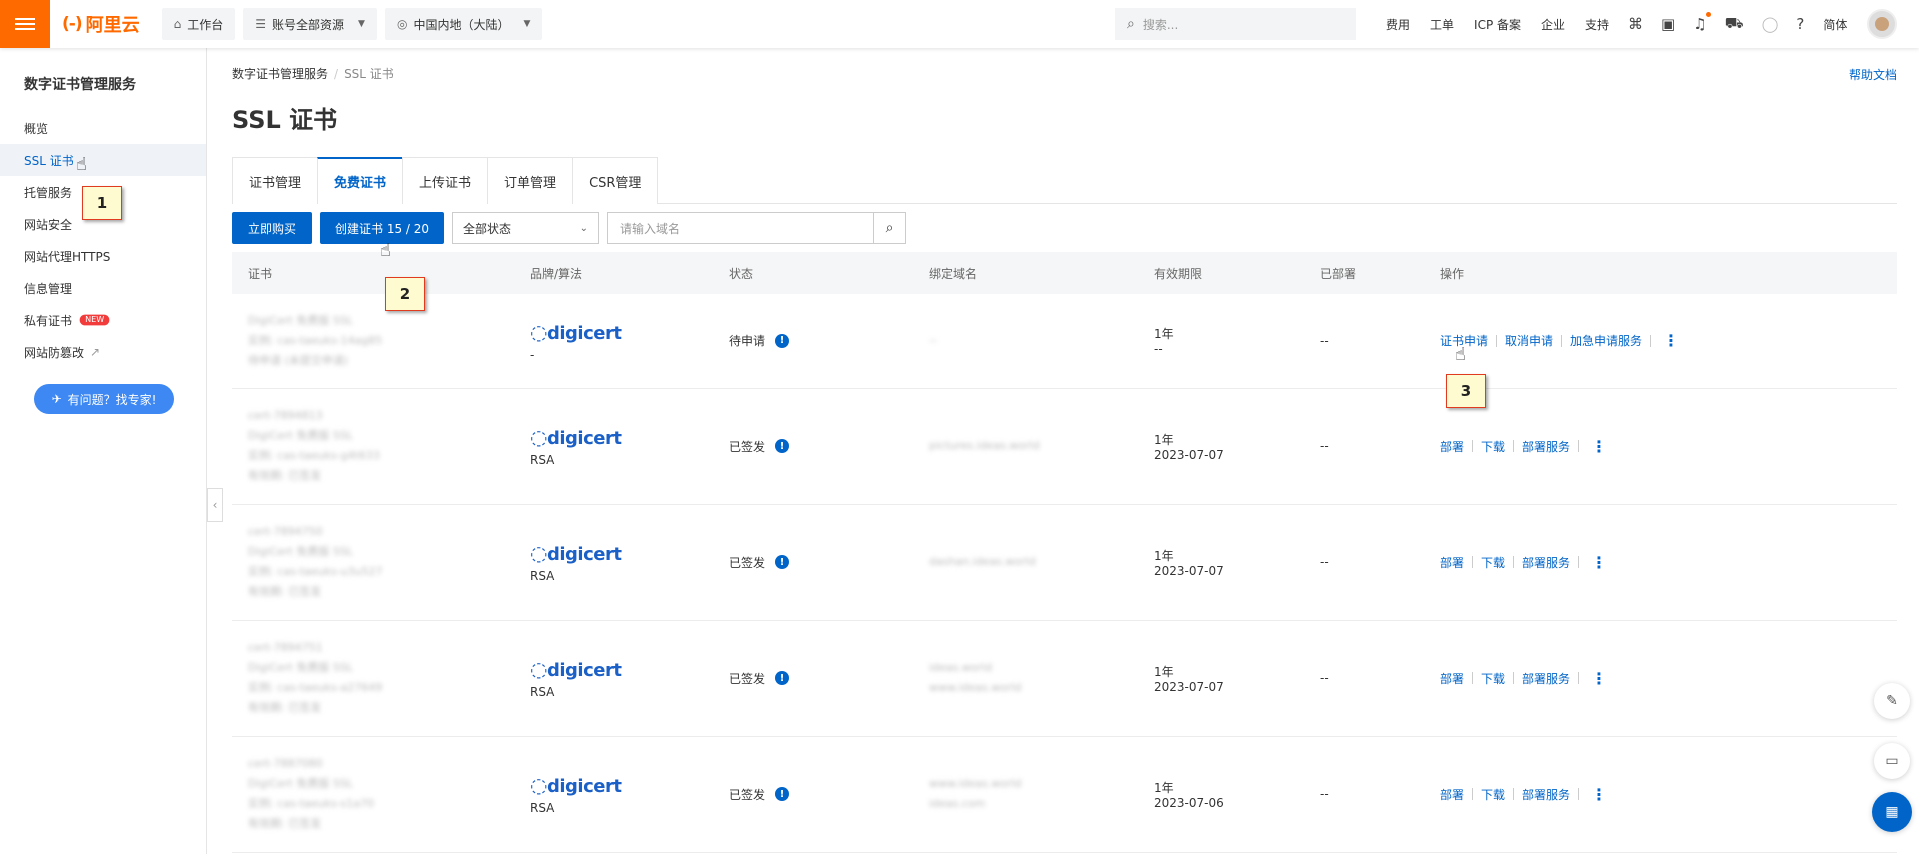  I want to click on sidebar-item-overview: 概览, so click(103, 128).